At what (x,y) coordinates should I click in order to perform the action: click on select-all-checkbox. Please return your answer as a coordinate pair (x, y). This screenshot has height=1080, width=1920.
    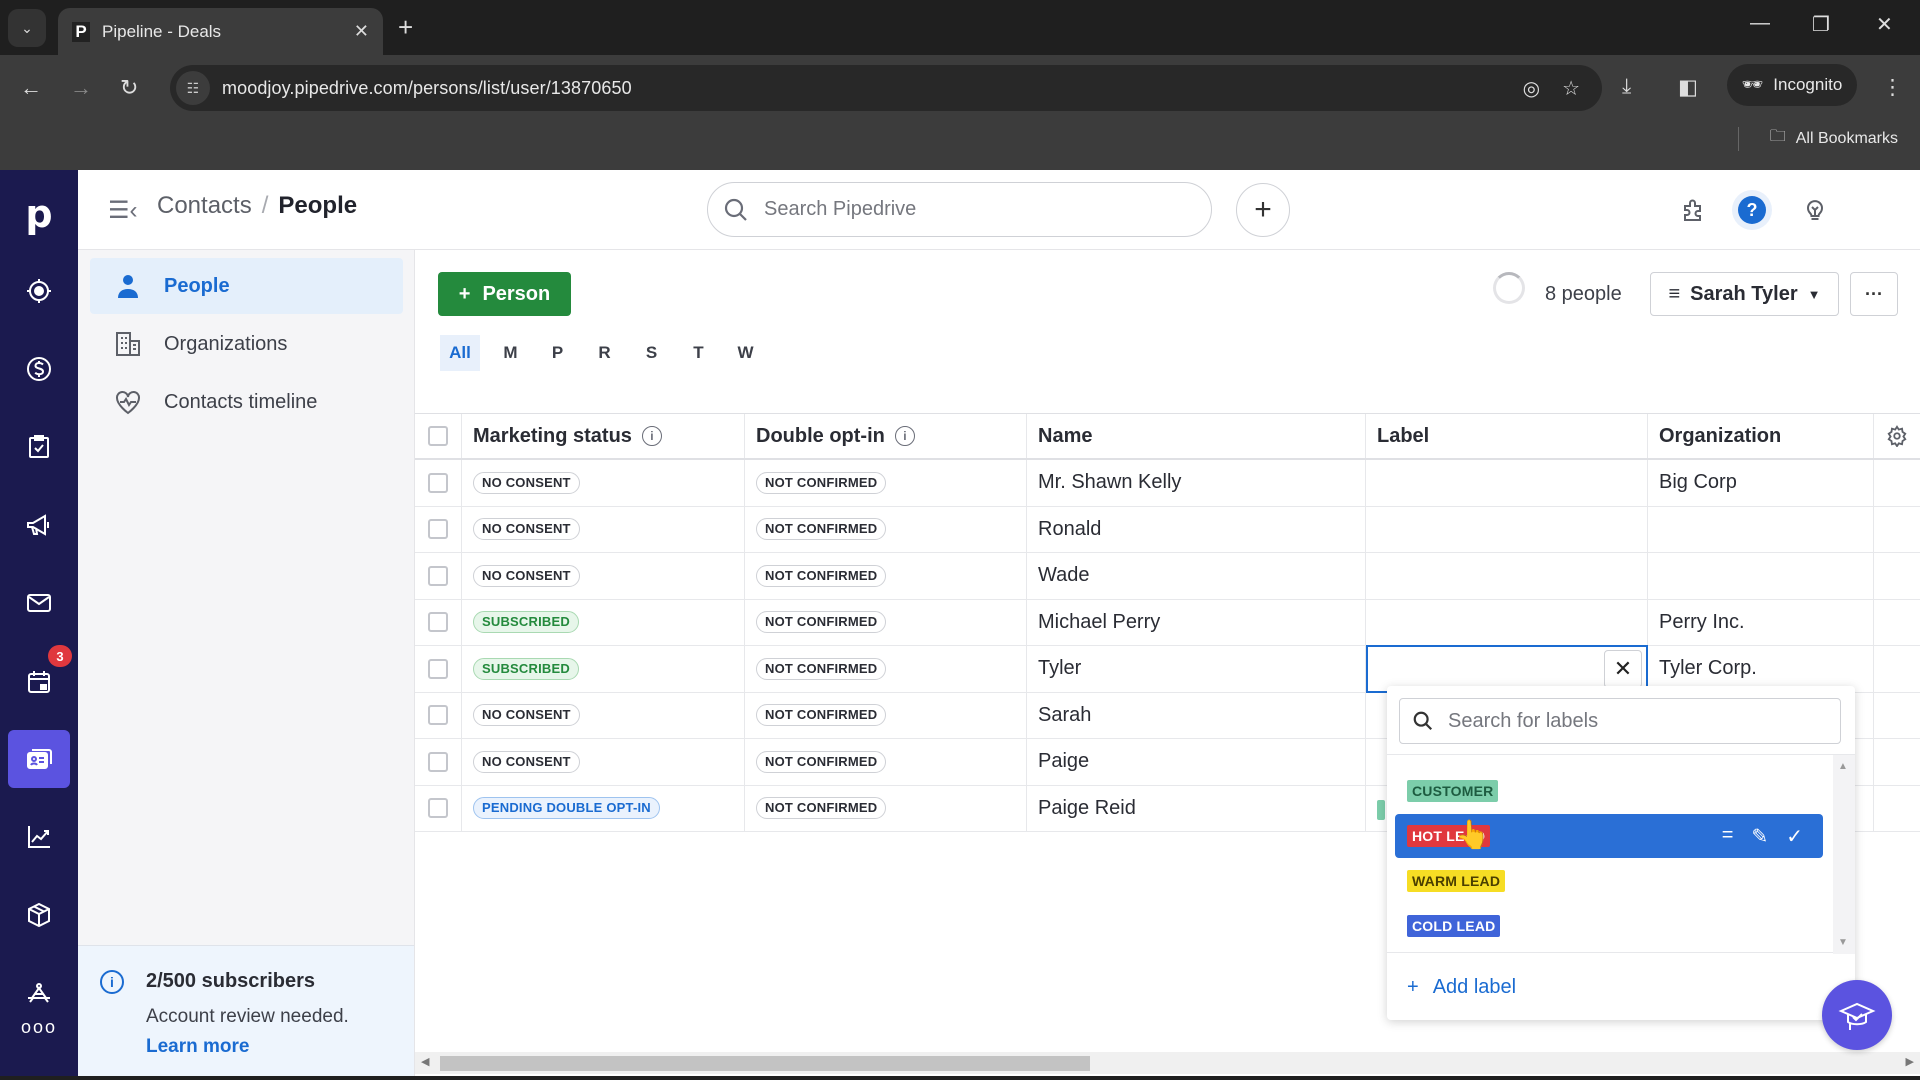
    Looking at the image, I should click on (438, 436).